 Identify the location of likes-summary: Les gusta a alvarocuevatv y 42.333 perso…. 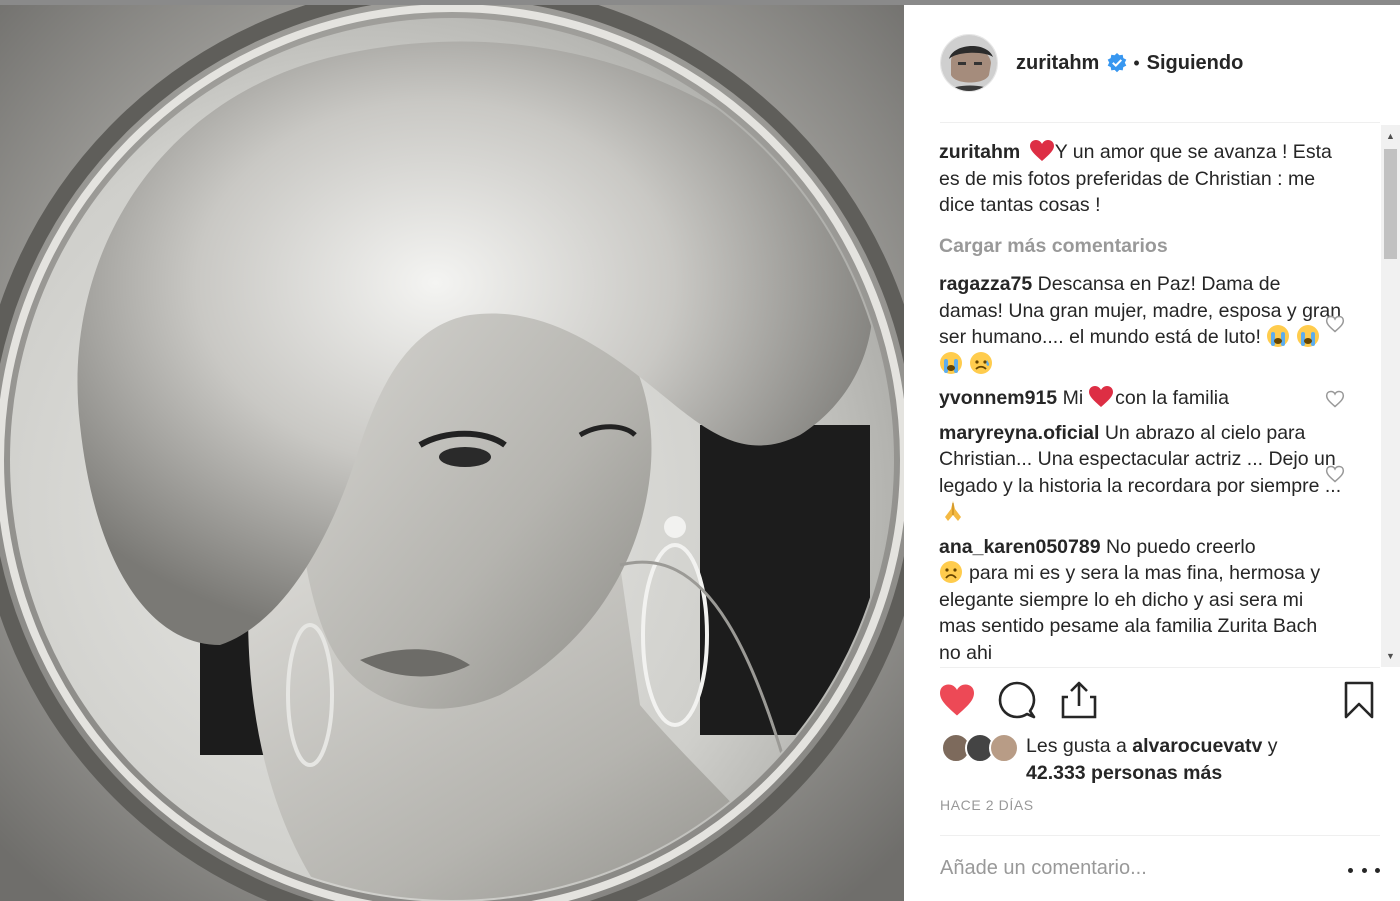
(1161, 761).